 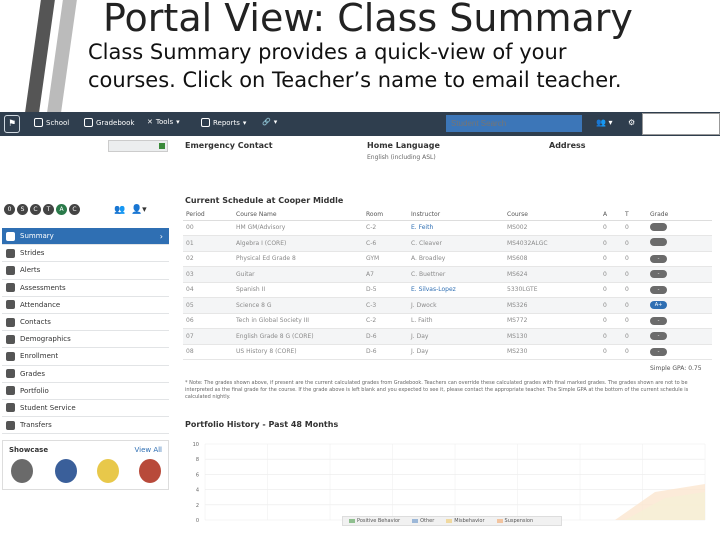 What do you see at coordinates (61, 209) in the screenshot?
I see `flag-circle: A` at bounding box center [61, 209].